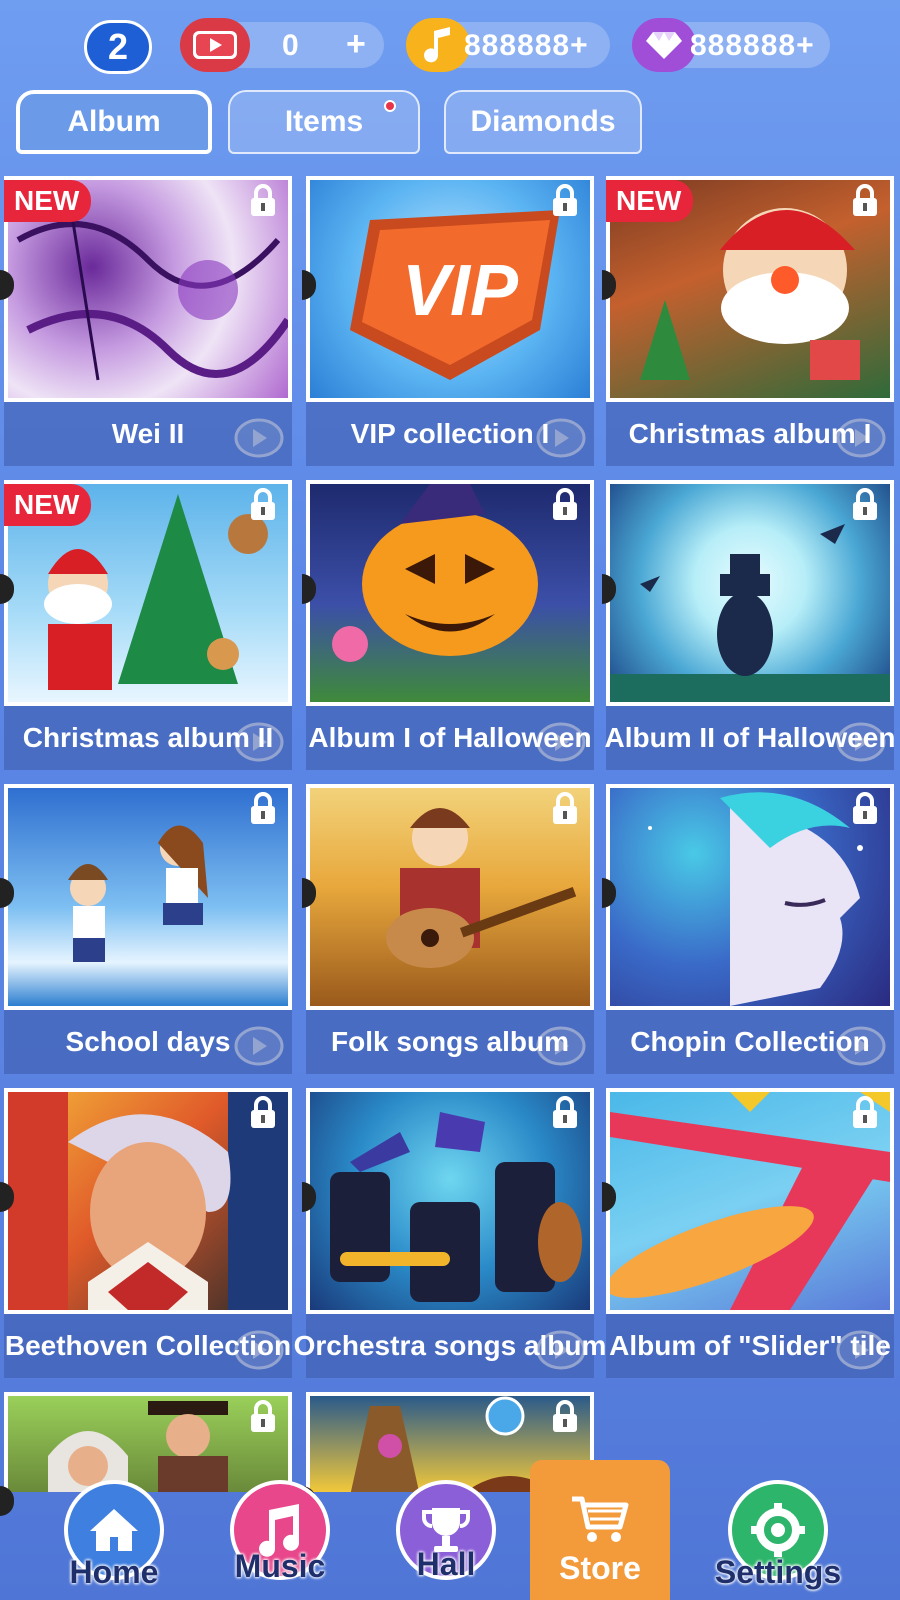 The image size is (900, 1600). Describe the element at coordinates (148, 434) in the screenshot. I see `album-title: Wei II` at that location.